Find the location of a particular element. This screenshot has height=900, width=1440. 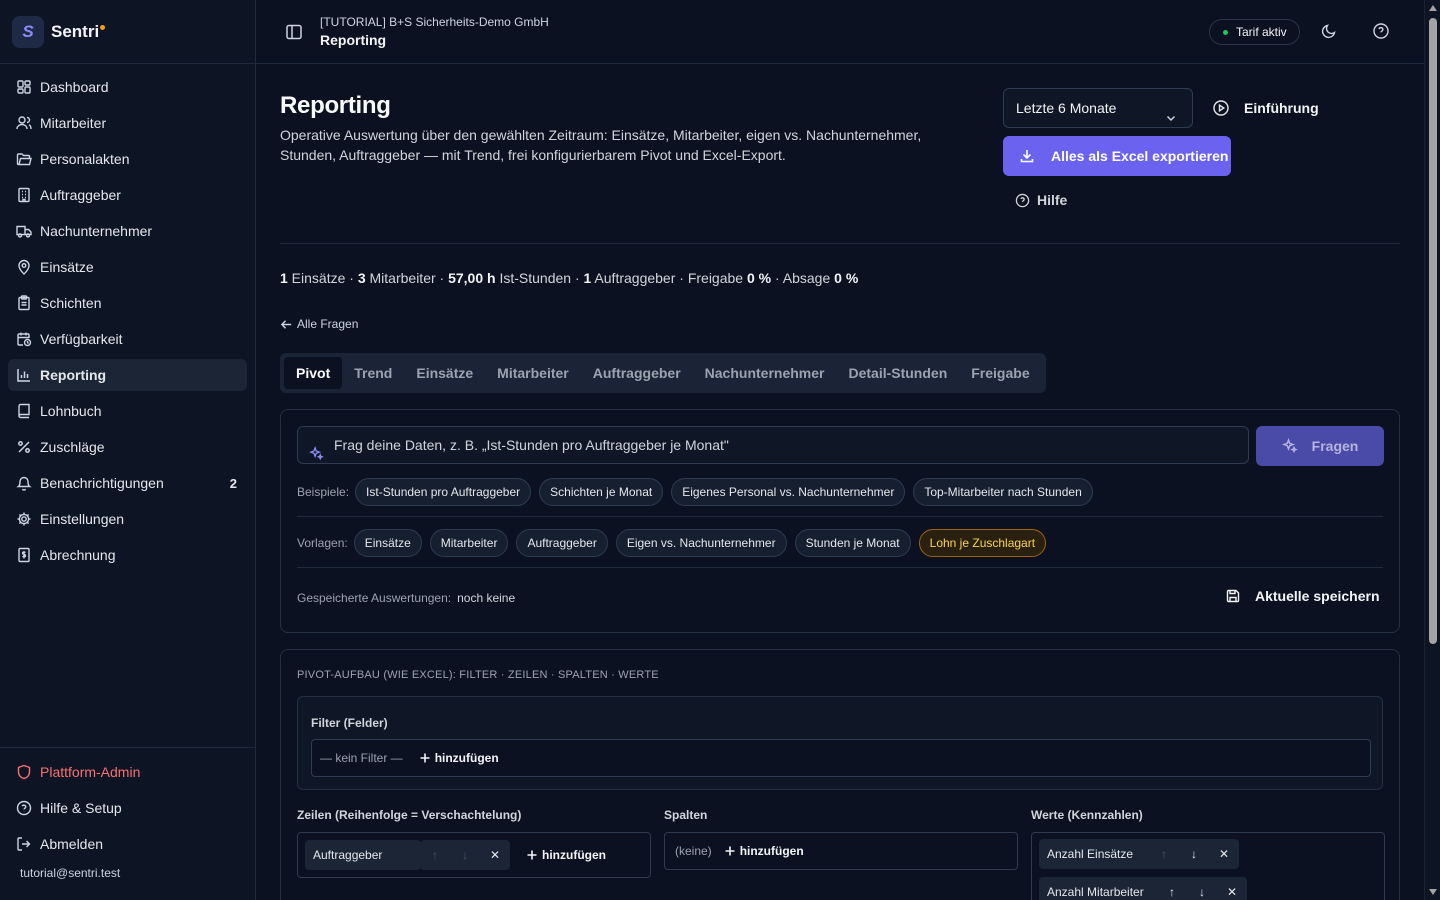

example-chip: Eigenes Personal vs. Nachunternehmer is located at coordinates (788, 492).